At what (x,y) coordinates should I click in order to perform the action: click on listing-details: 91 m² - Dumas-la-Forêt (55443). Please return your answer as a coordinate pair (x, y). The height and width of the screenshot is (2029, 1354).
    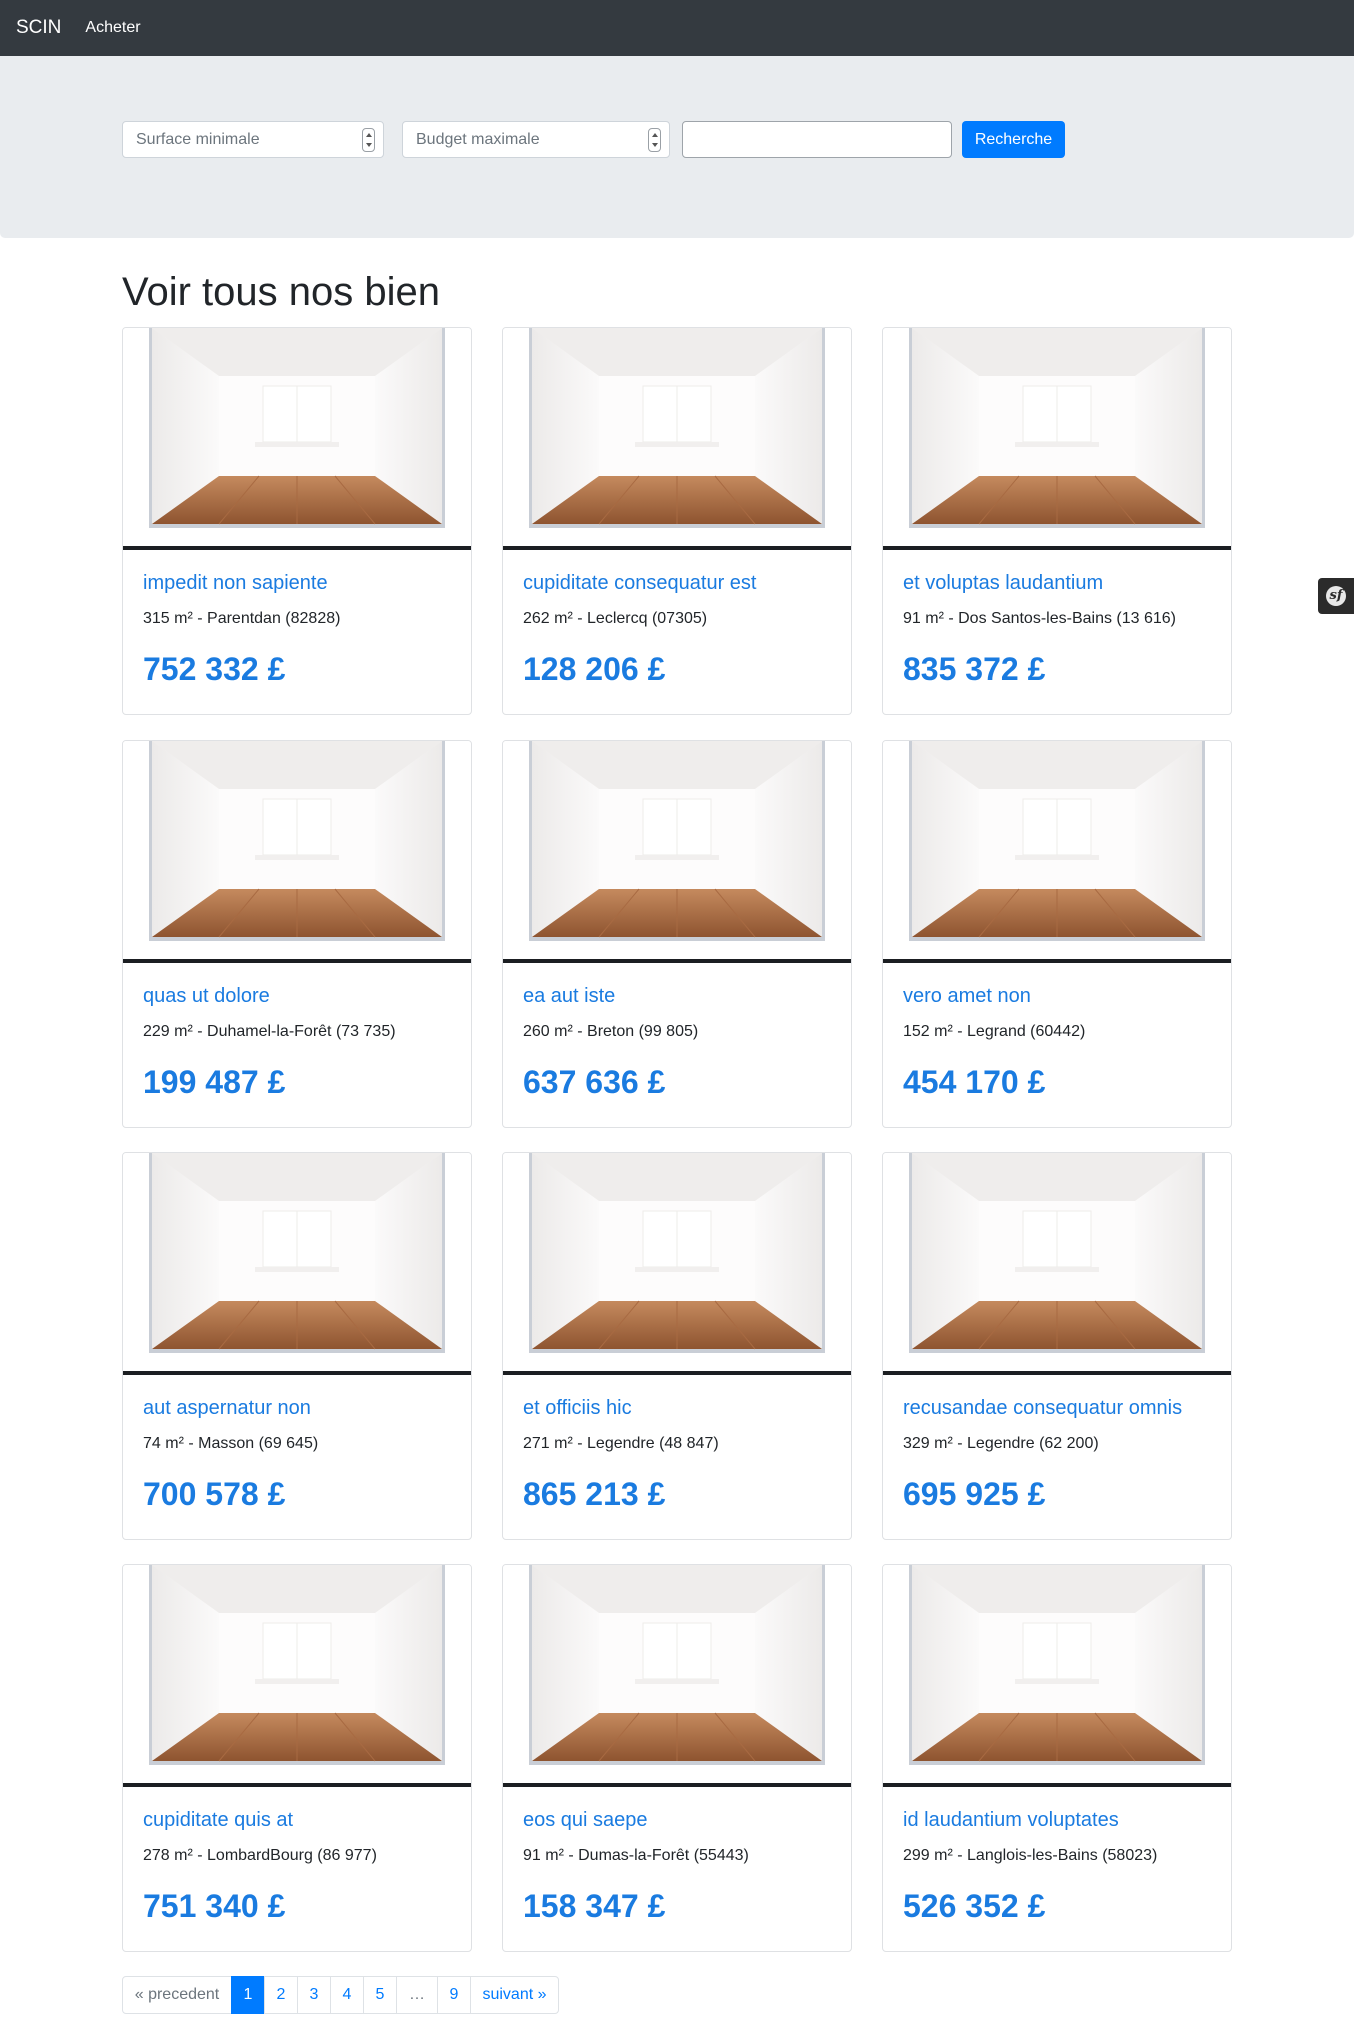
    Looking at the image, I should click on (636, 1855).